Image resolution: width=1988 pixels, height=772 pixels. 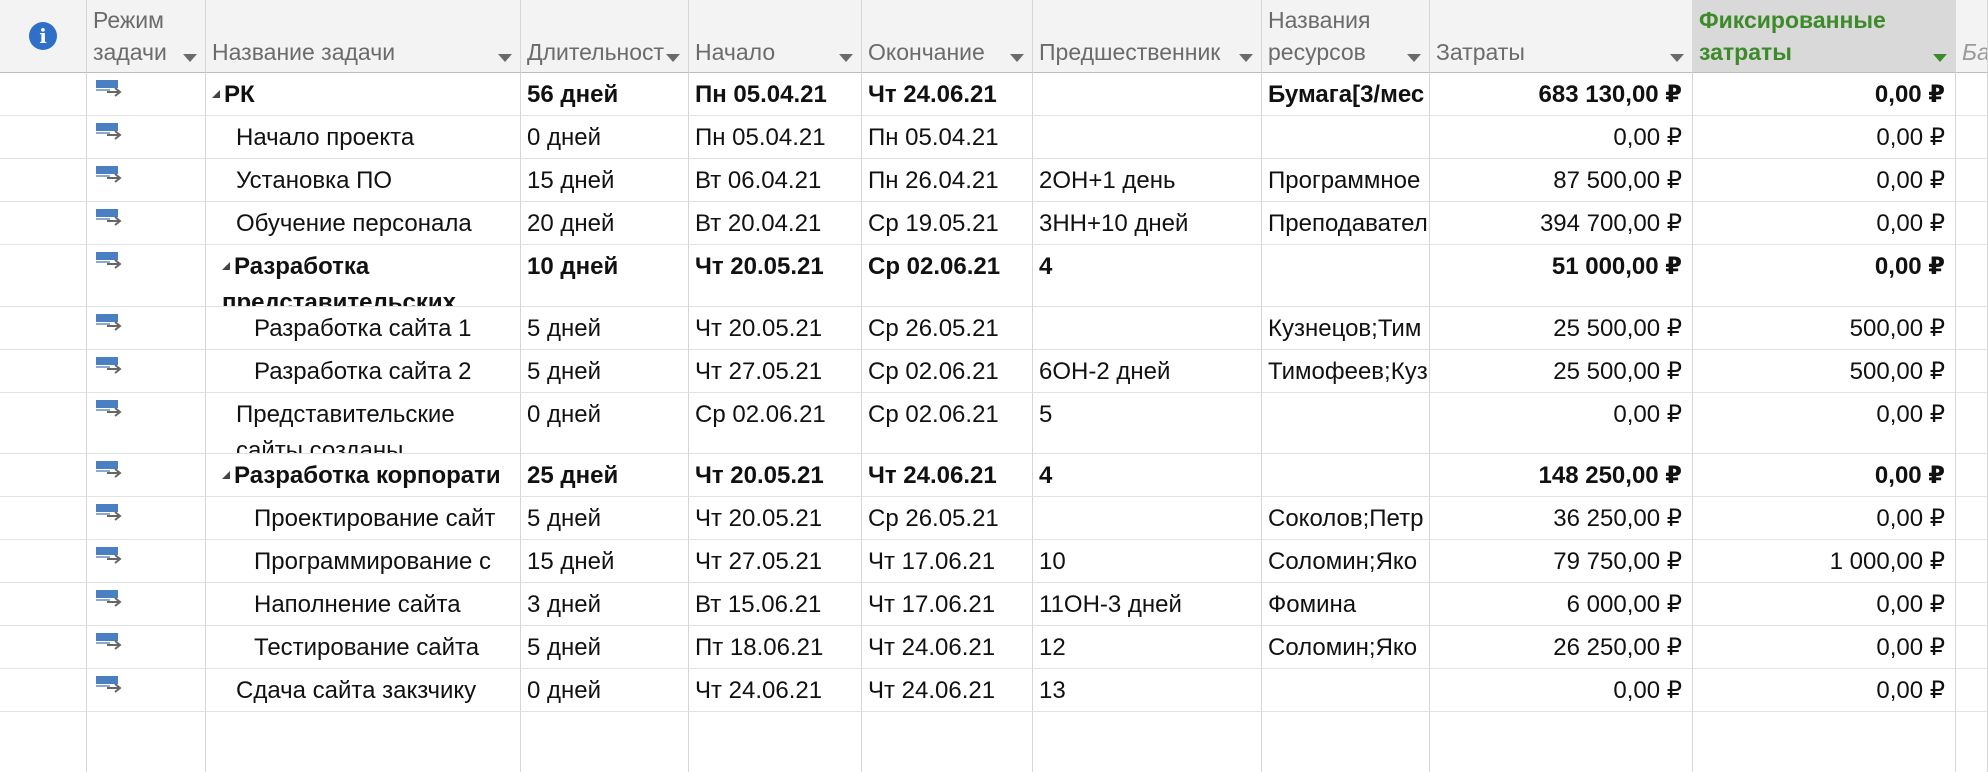 I want to click on predecessors-cell: 4, so click(x=1147, y=475).